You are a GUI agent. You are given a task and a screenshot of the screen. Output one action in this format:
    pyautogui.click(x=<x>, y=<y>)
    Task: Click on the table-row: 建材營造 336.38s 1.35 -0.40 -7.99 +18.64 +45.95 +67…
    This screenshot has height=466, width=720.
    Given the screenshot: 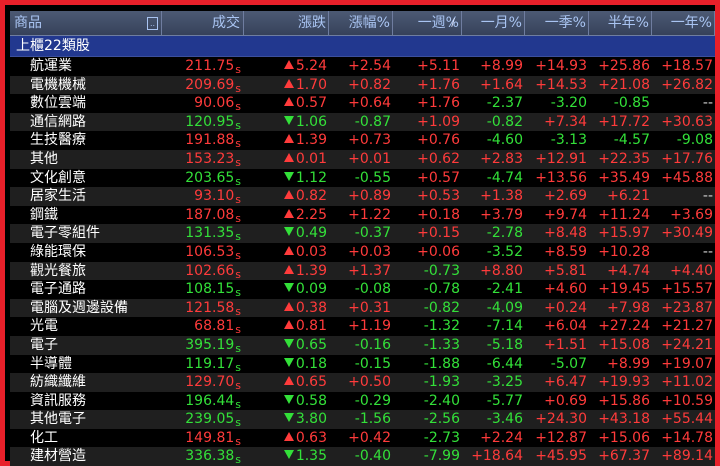 What is the action you would take?
    pyautogui.click(x=362, y=456)
    